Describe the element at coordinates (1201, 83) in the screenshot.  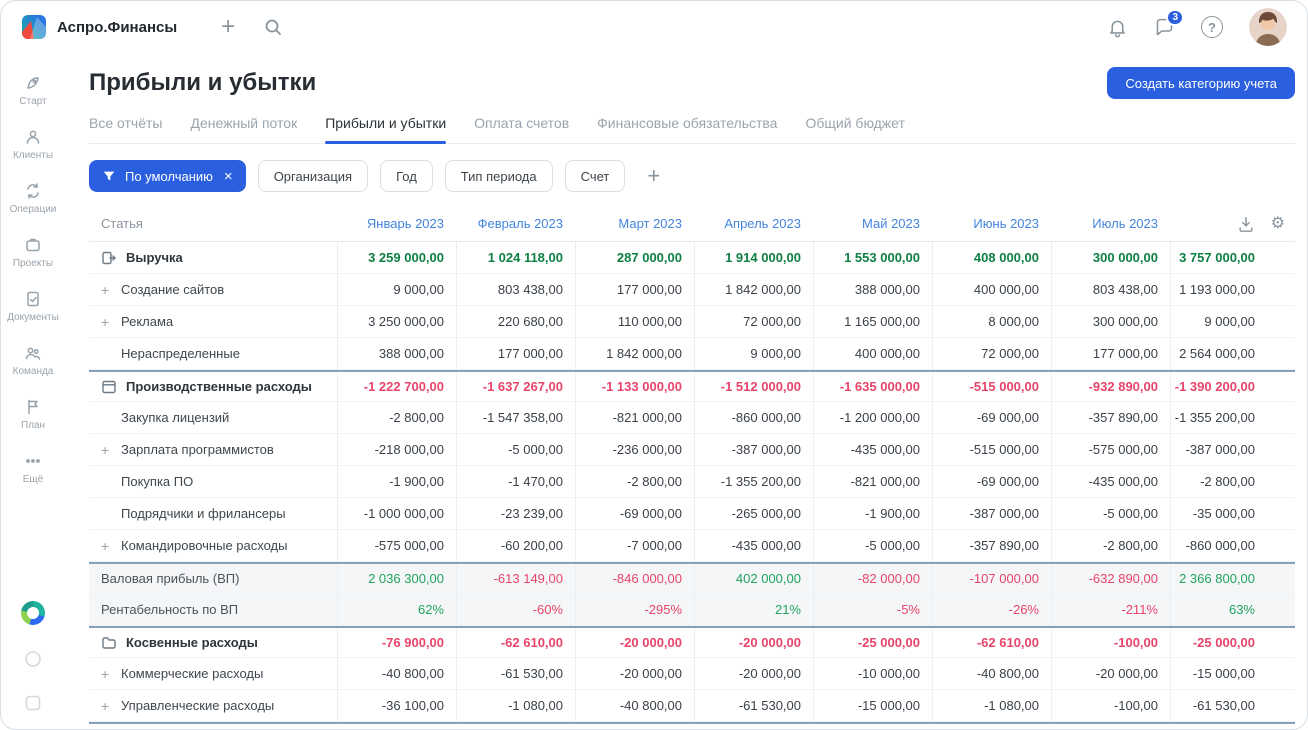
I see `create-category-button: Создать категорию учета` at that location.